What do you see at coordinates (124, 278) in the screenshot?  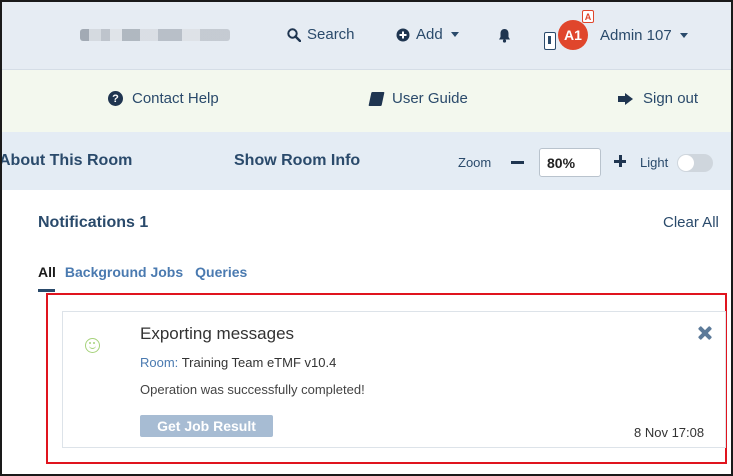 I see `tab-background-jobs: Background Jobs` at bounding box center [124, 278].